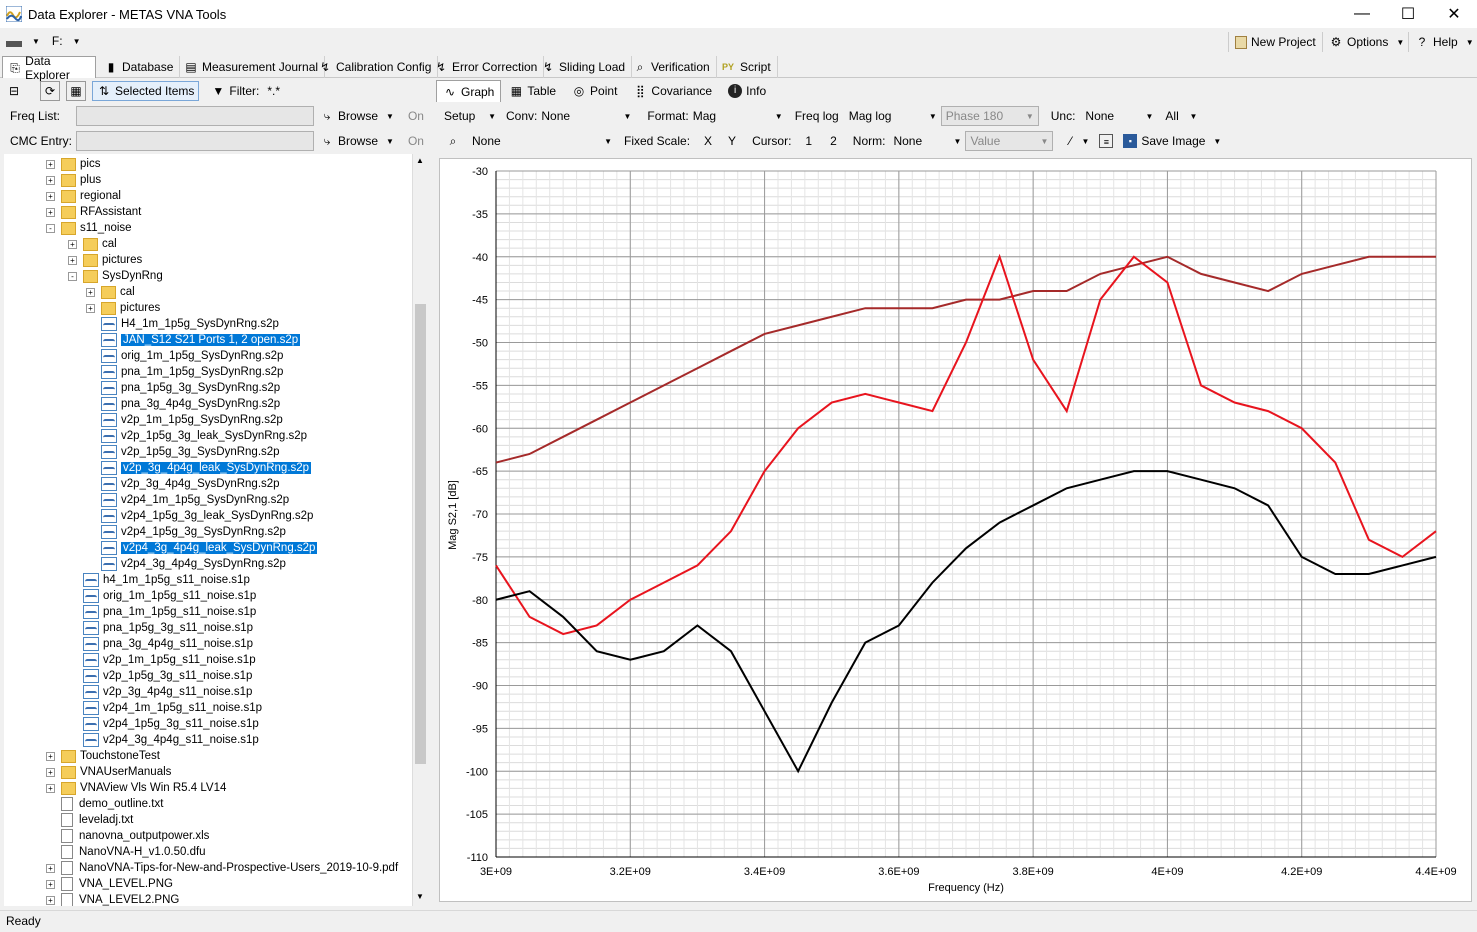  Describe the element at coordinates (73, 180) in the screenshot. I see `tree-node: + plus` at that location.